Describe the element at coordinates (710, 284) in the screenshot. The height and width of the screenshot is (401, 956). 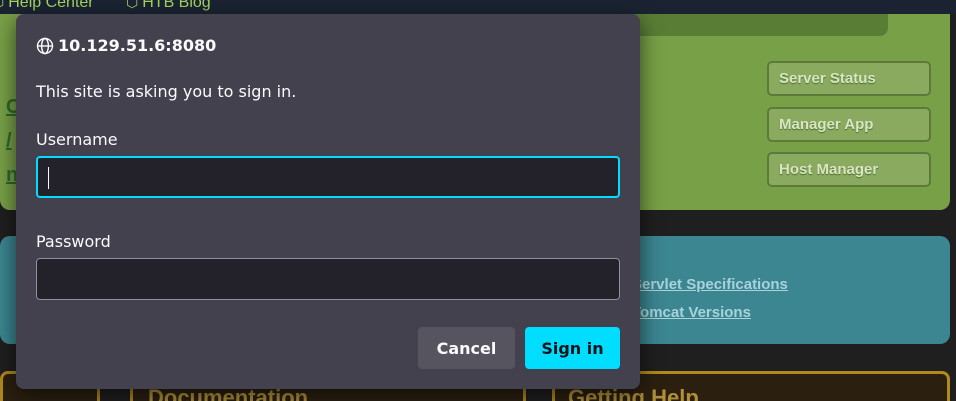
I see `servlet-specifications-link: Servlet Specifications` at that location.